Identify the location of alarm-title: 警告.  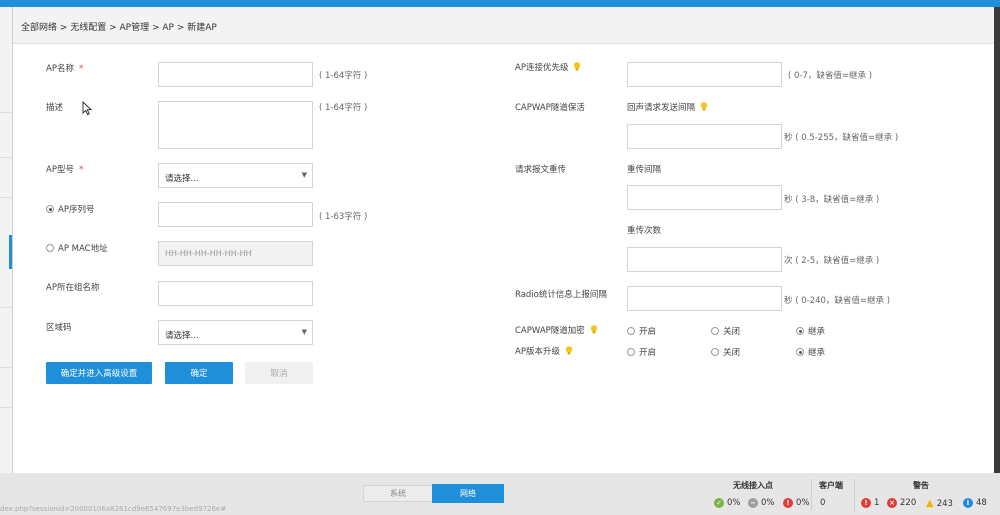
(921, 485).